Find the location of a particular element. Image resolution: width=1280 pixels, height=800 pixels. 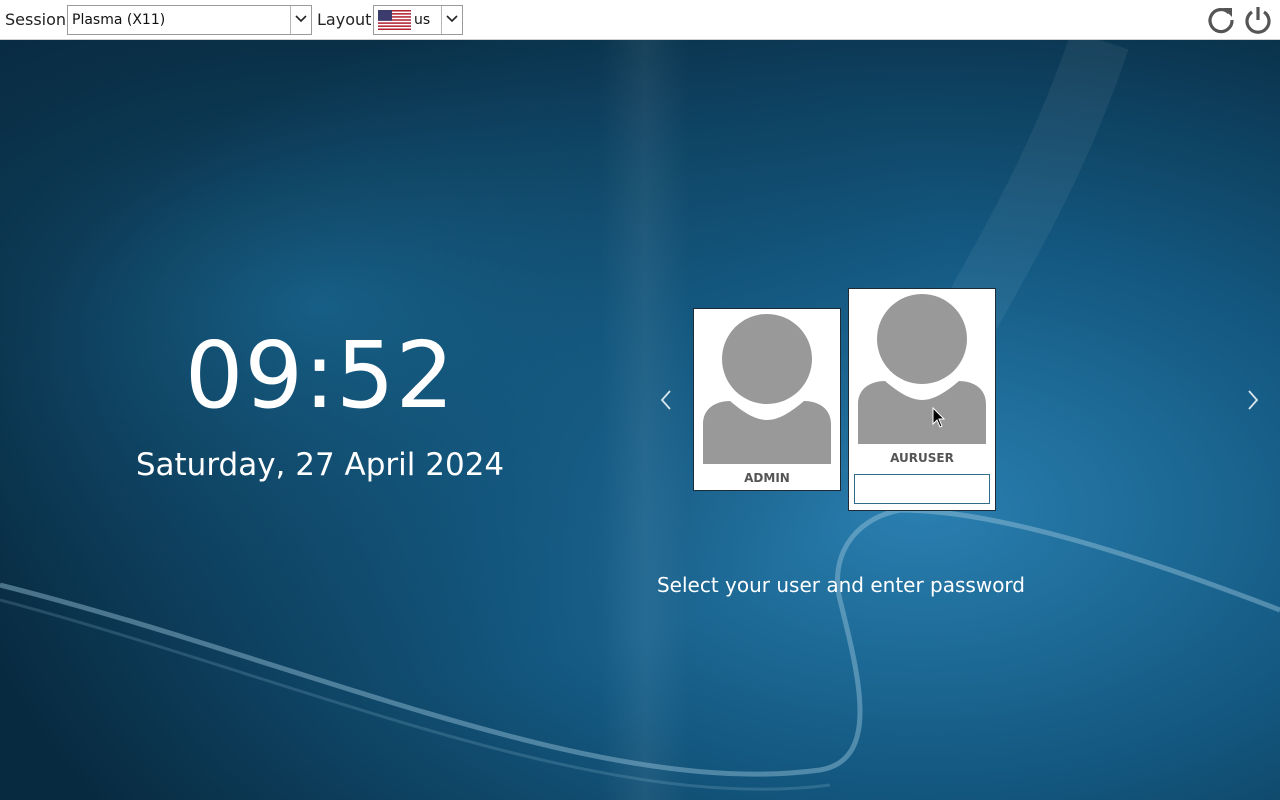

previous-user-arrow-icon is located at coordinates (666, 400).